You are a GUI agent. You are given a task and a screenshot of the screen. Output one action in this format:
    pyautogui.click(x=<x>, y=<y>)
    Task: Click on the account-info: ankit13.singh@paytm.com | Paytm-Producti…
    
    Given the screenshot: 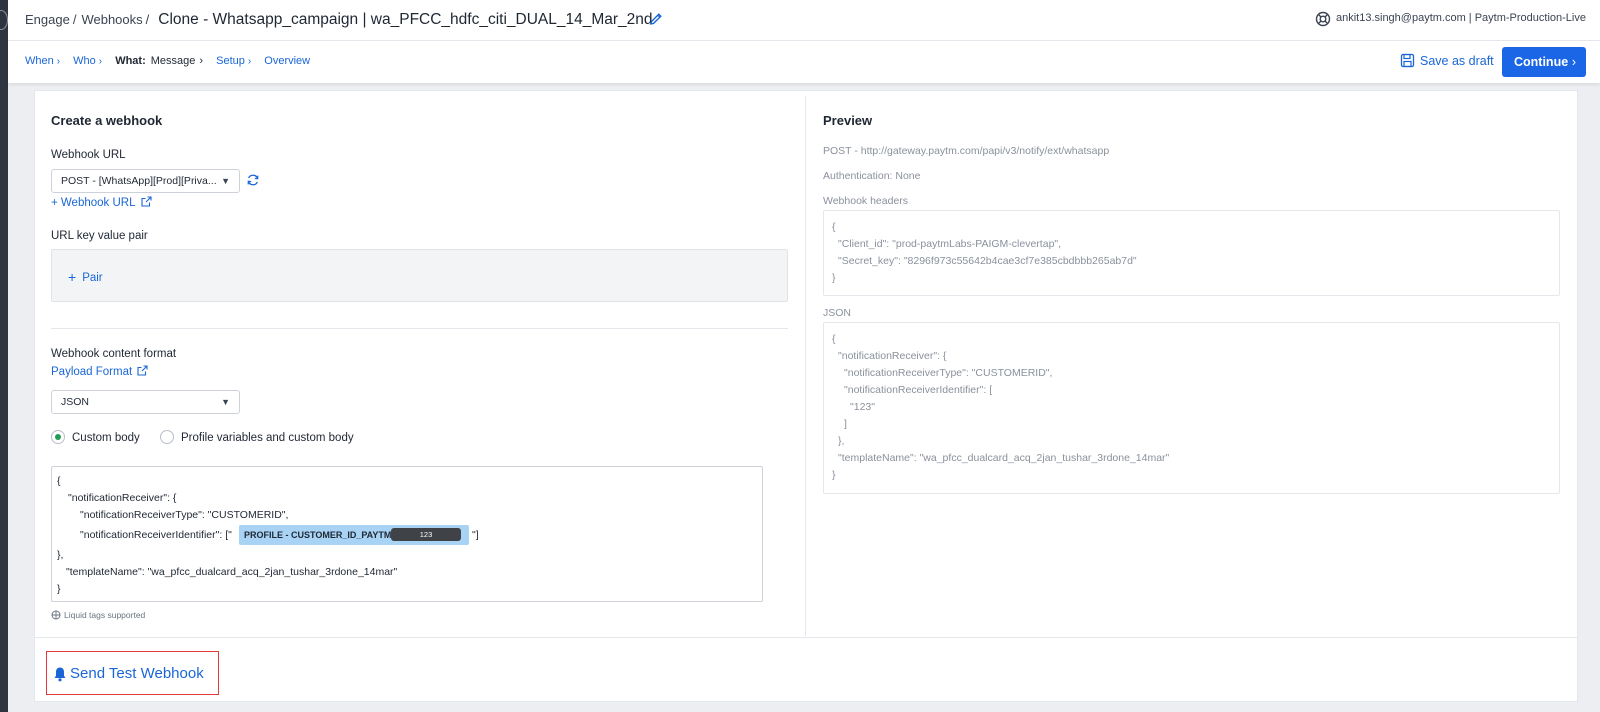 What is the action you would take?
    pyautogui.click(x=1461, y=18)
    